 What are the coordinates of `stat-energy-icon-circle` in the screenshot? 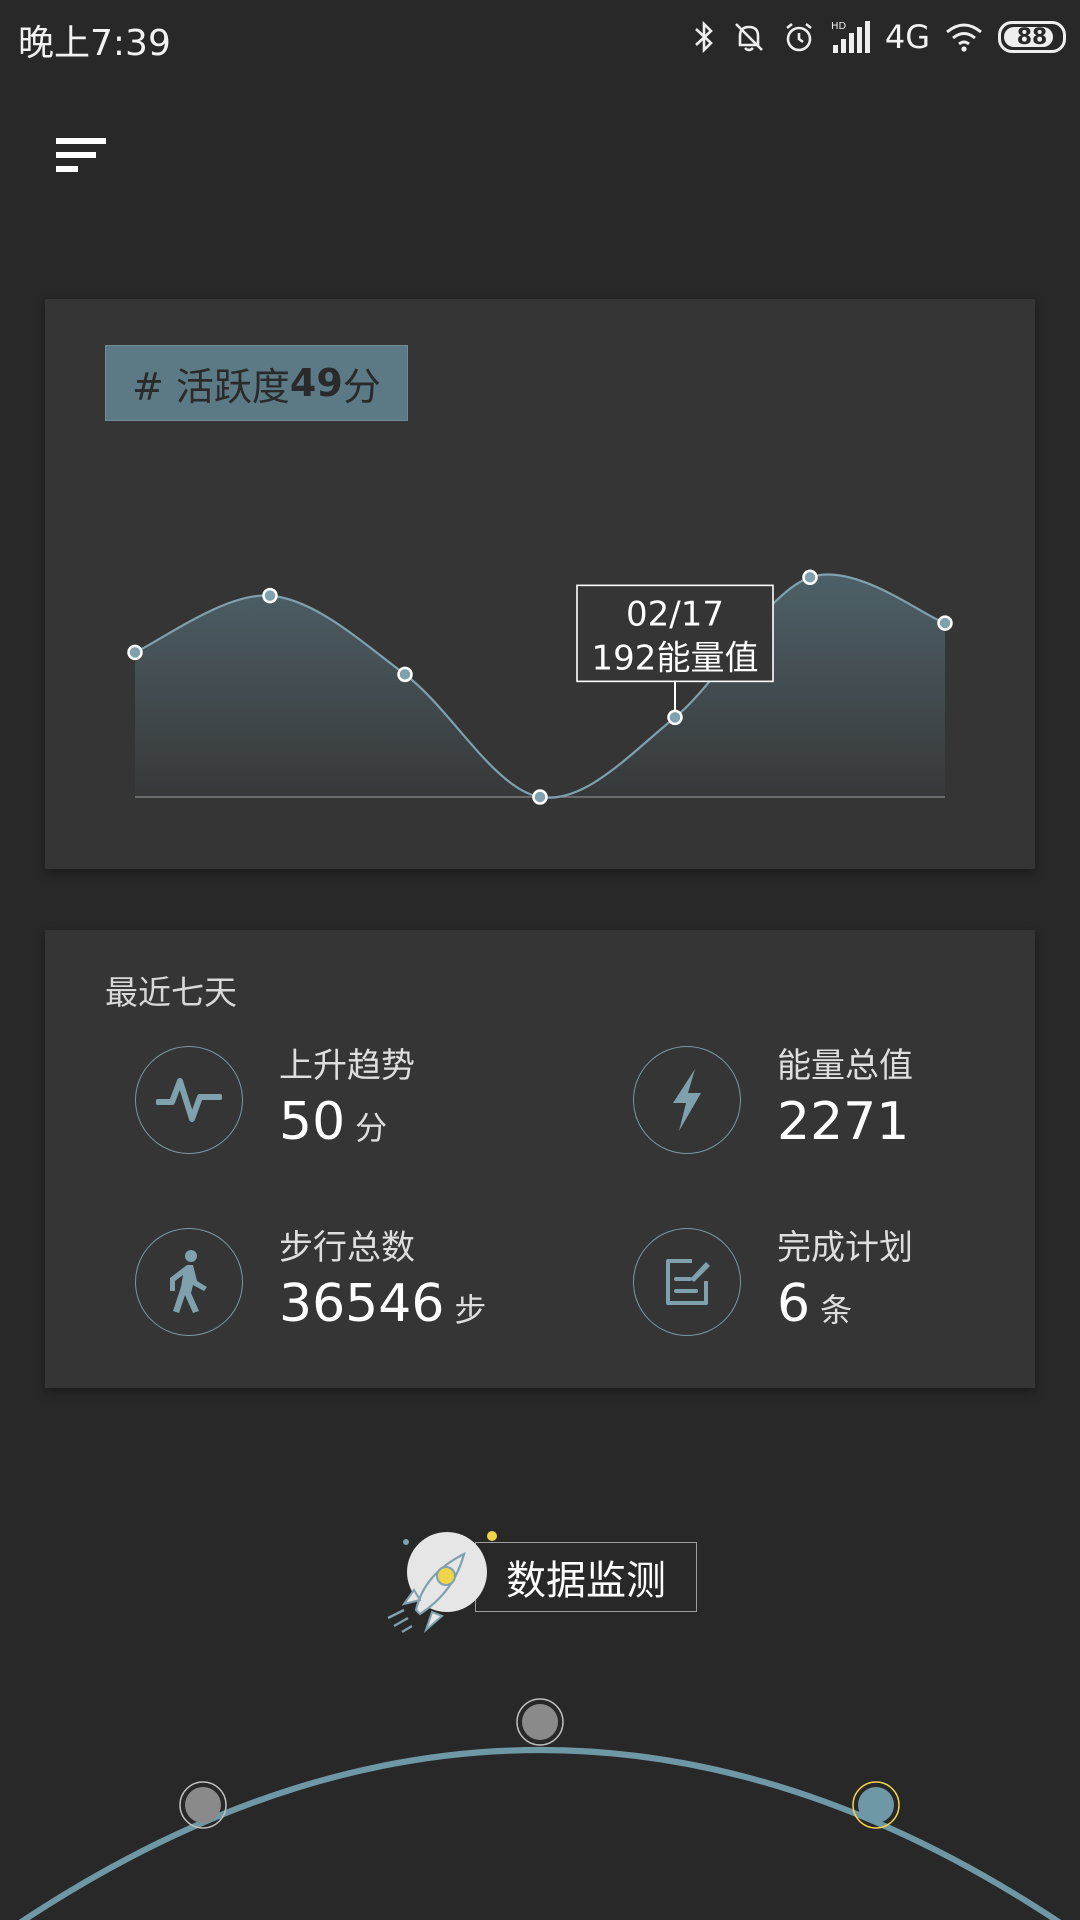 It's located at (687, 1100).